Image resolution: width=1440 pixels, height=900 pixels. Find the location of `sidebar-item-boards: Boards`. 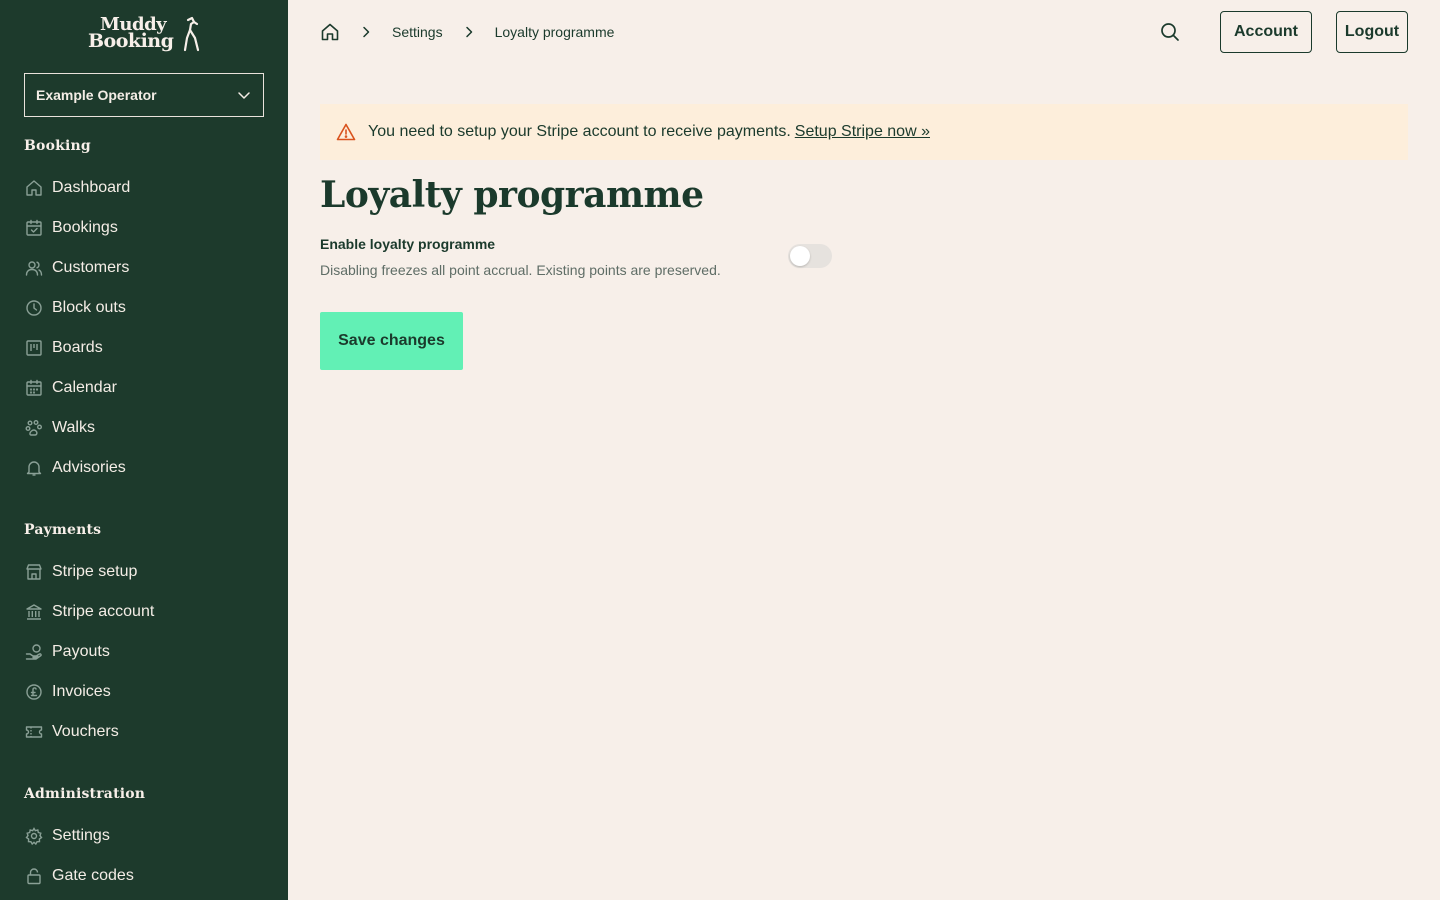

sidebar-item-boards: Boards is located at coordinates (144, 348).